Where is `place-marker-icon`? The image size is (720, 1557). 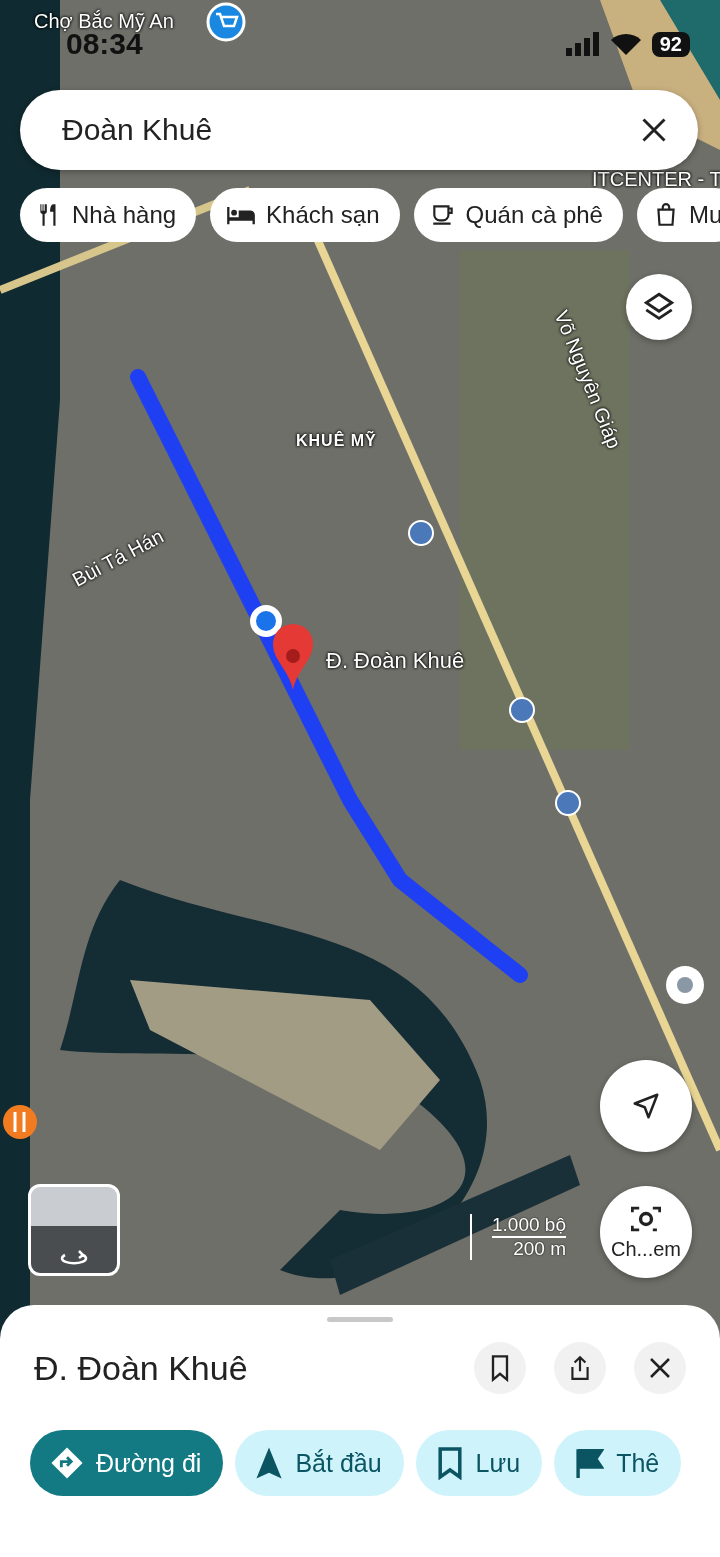 place-marker-icon is located at coordinates (685, 985).